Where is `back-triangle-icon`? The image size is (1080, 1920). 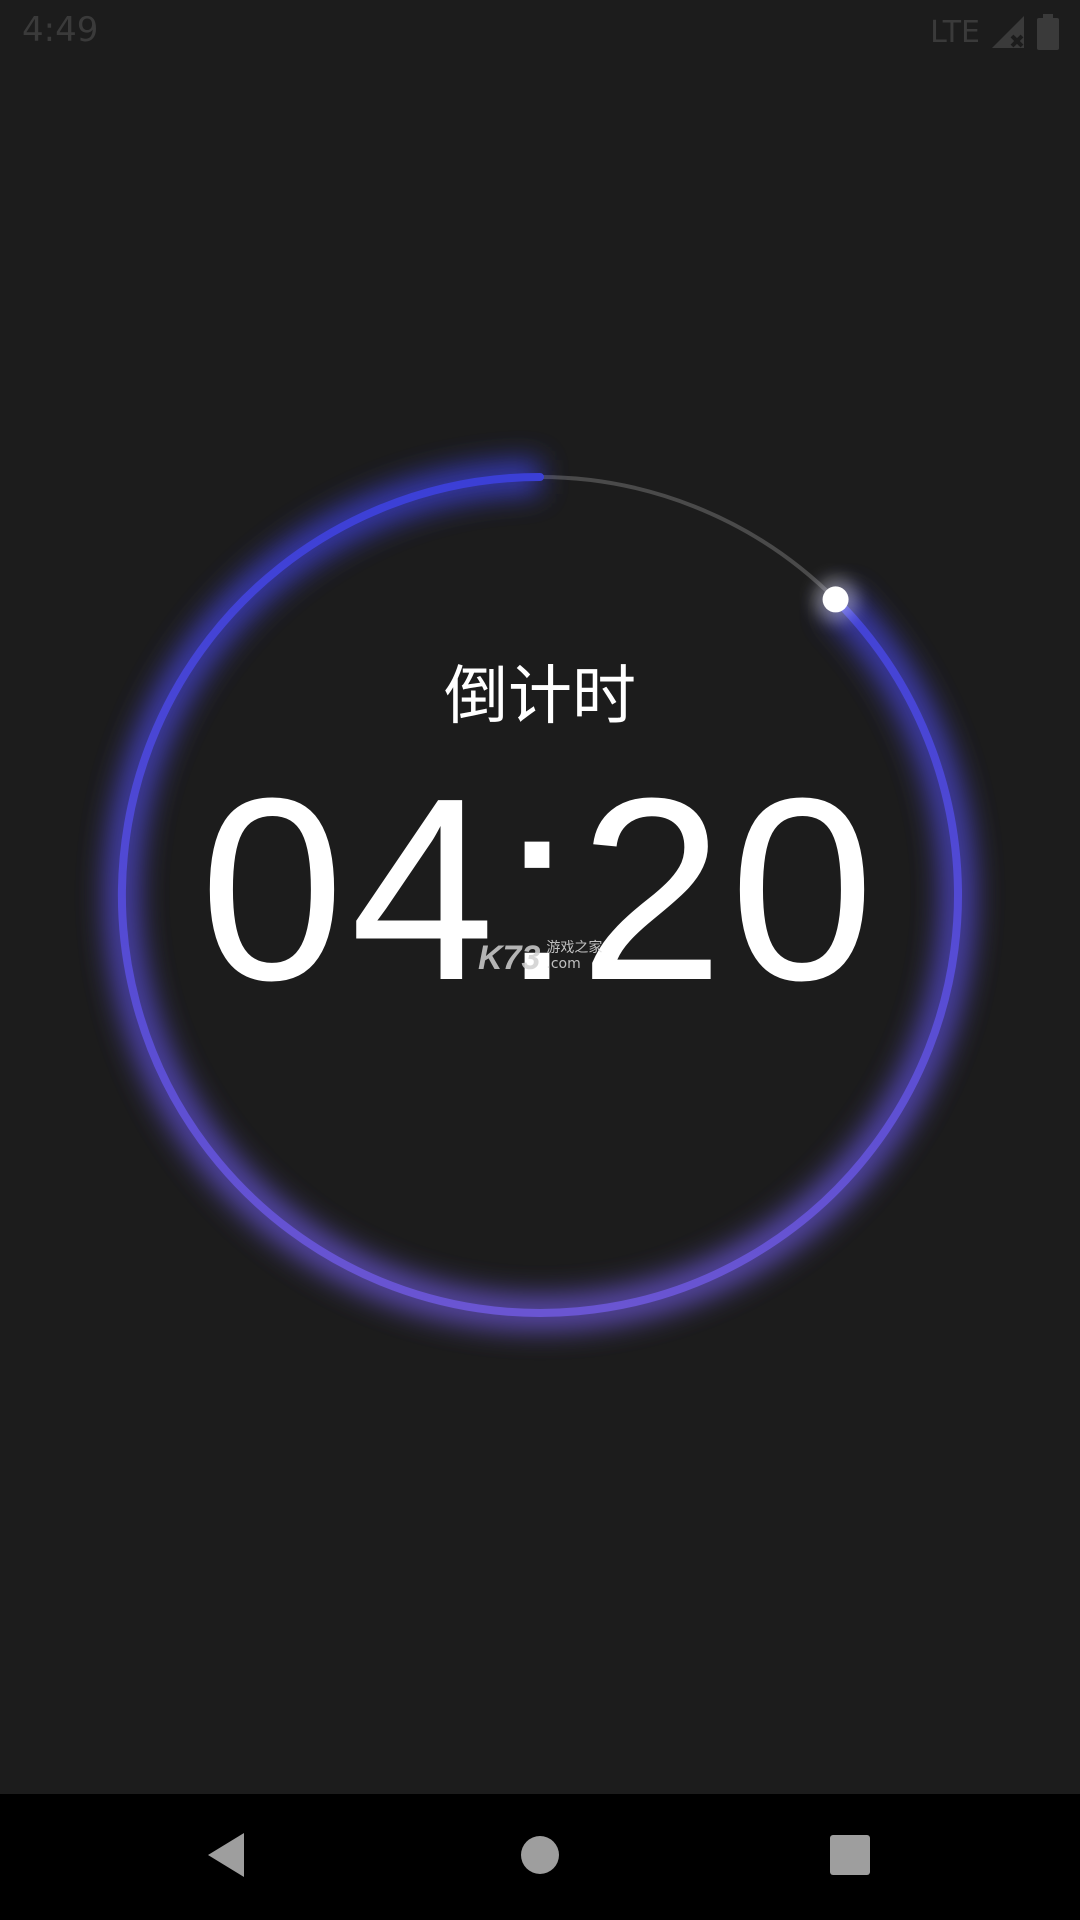 back-triangle-icon is located at coordinates (226, 1857).